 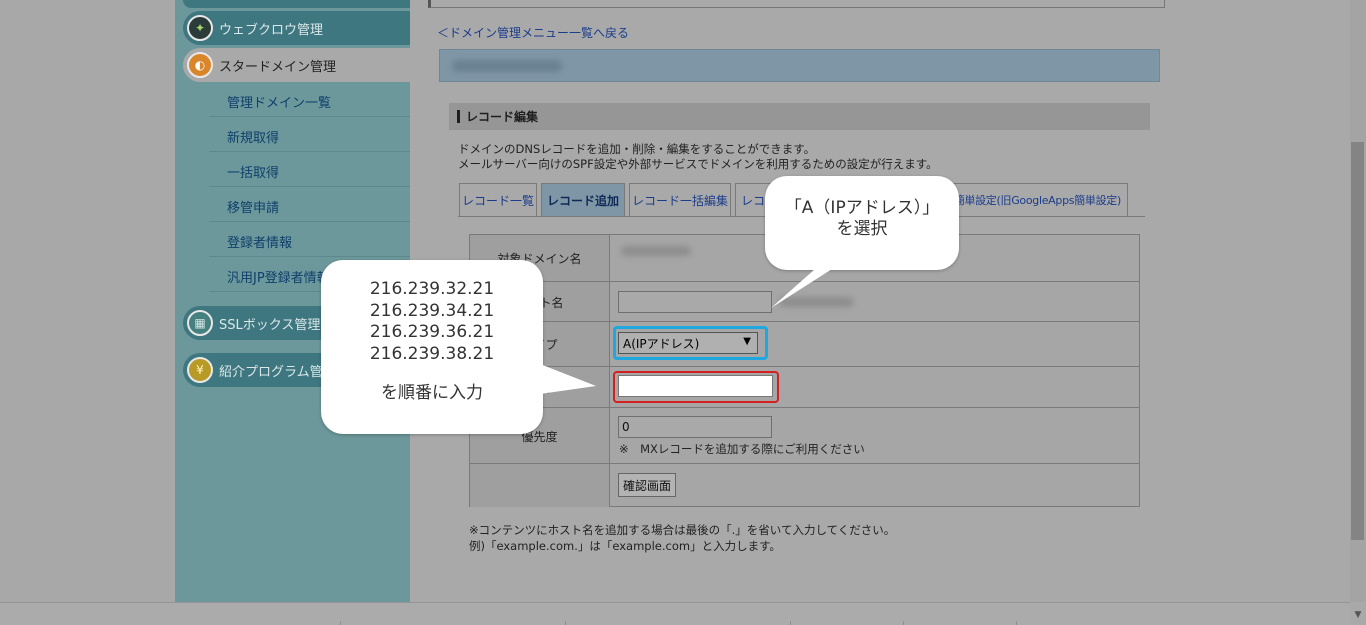 I want to click on ip-address: 216.239.38.21, so click(x=432, y=353).